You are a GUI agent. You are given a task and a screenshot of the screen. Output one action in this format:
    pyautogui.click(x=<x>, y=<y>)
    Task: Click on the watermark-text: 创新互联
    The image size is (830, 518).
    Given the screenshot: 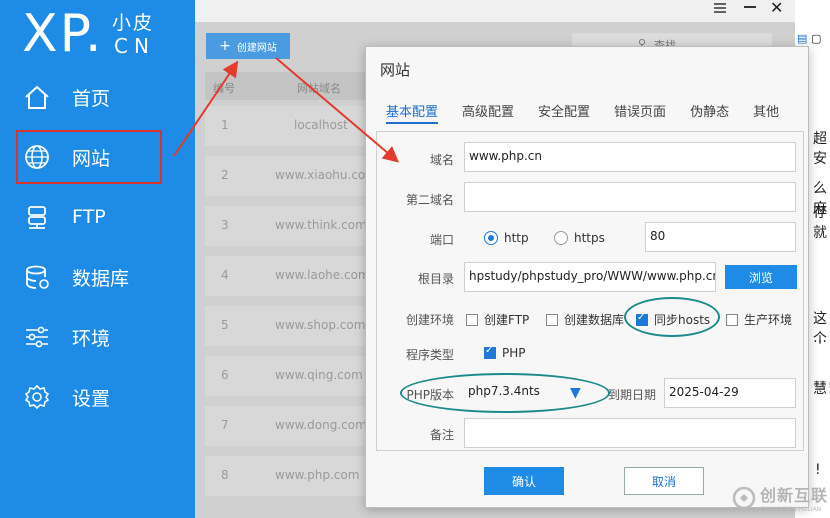 What is the action you would take?
    pyautogui.click(x=794, y=495)
    